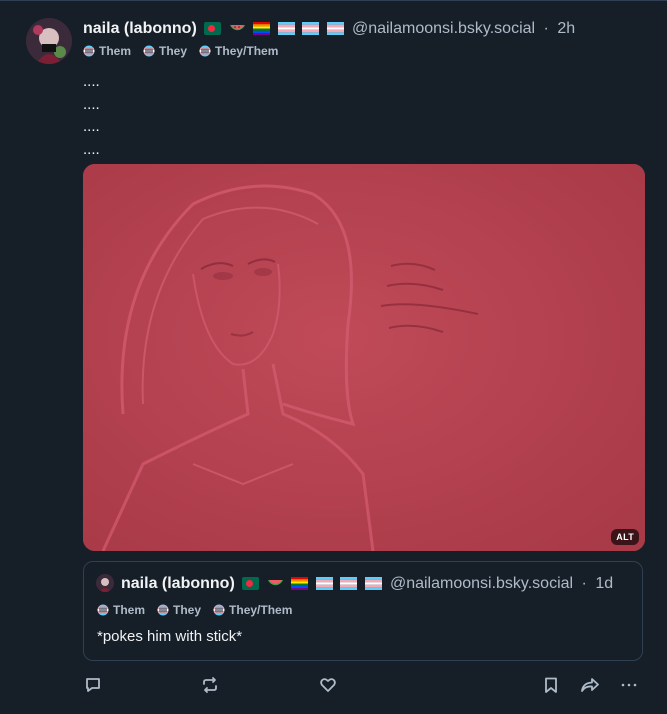  I want to click on quote-text: *pokes him with stick*, so click(170, 636).